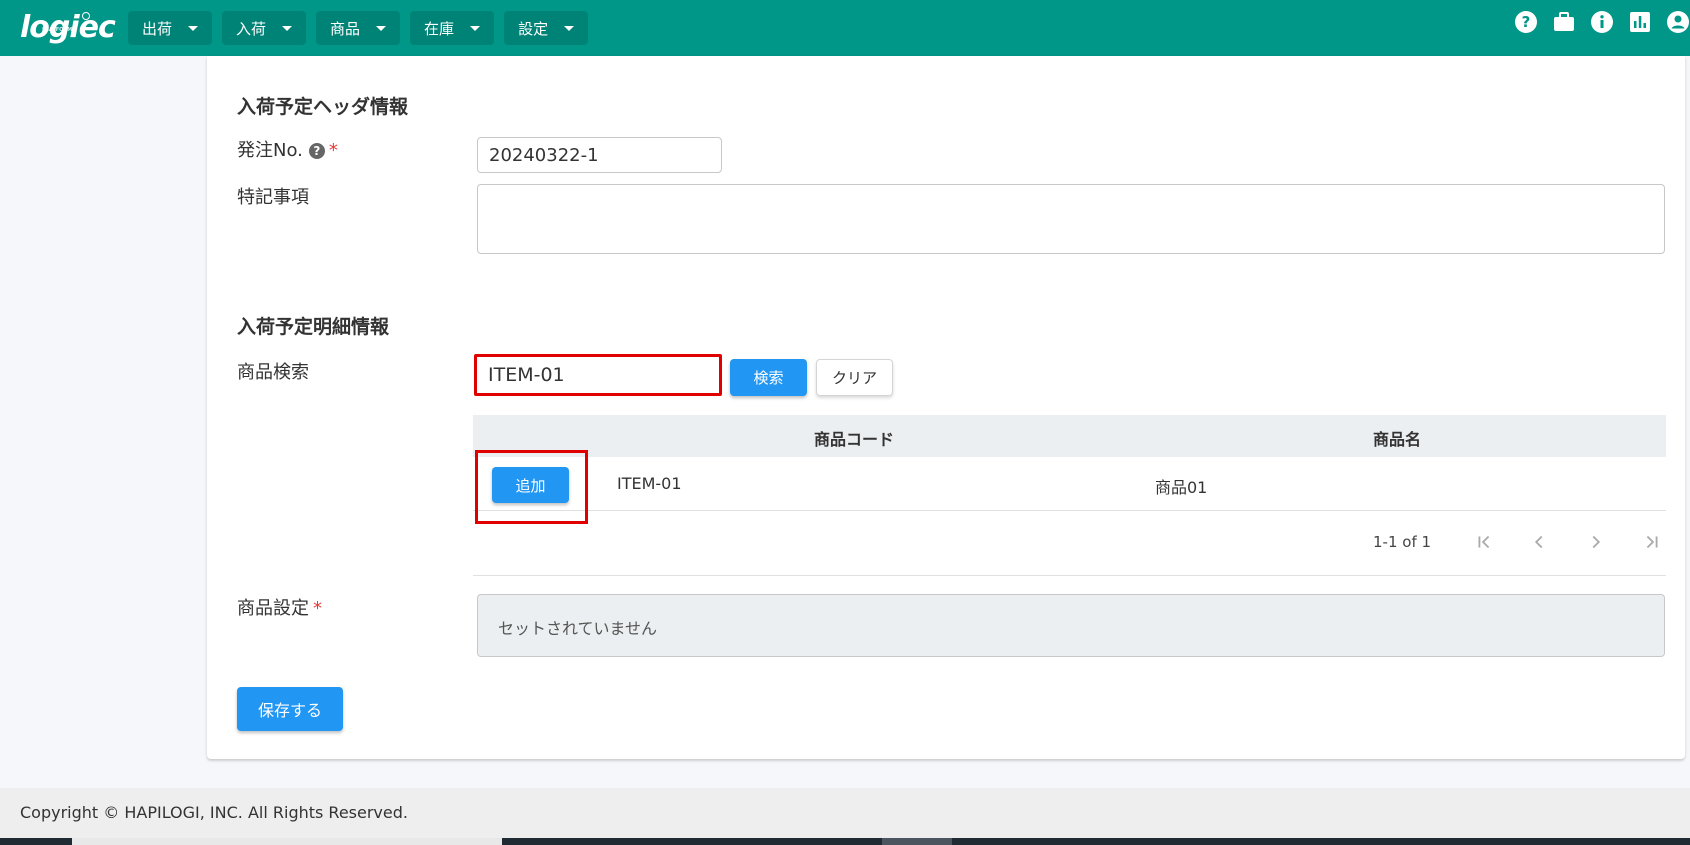 The image size is (1690, 845). I want to click on first-page-icon, so click(1484, 542).